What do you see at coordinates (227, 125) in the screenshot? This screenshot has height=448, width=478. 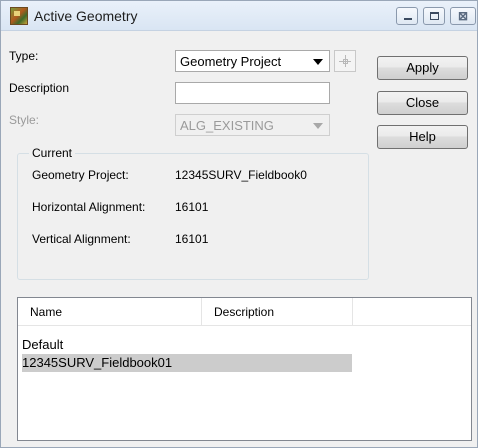 I see `style-select-value: ALG_EXISTING` at bounding box center [227, 125].